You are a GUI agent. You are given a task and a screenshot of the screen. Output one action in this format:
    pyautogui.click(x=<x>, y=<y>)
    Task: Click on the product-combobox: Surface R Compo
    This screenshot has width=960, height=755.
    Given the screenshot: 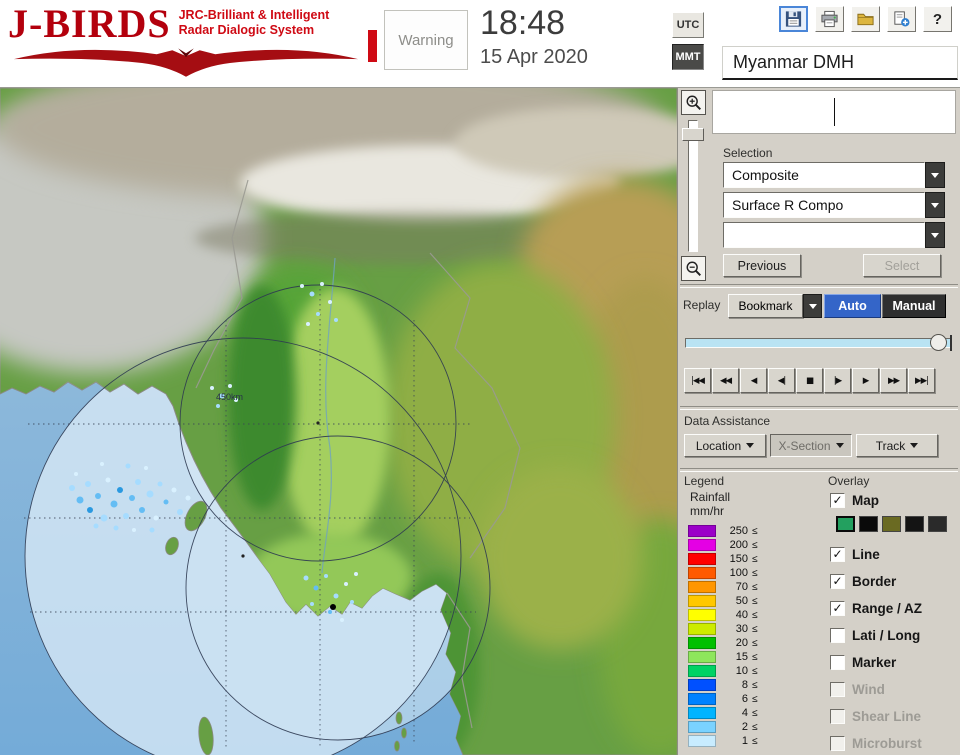 What is the action you would take?
    pyautogui.click(x=834, y=205)
    